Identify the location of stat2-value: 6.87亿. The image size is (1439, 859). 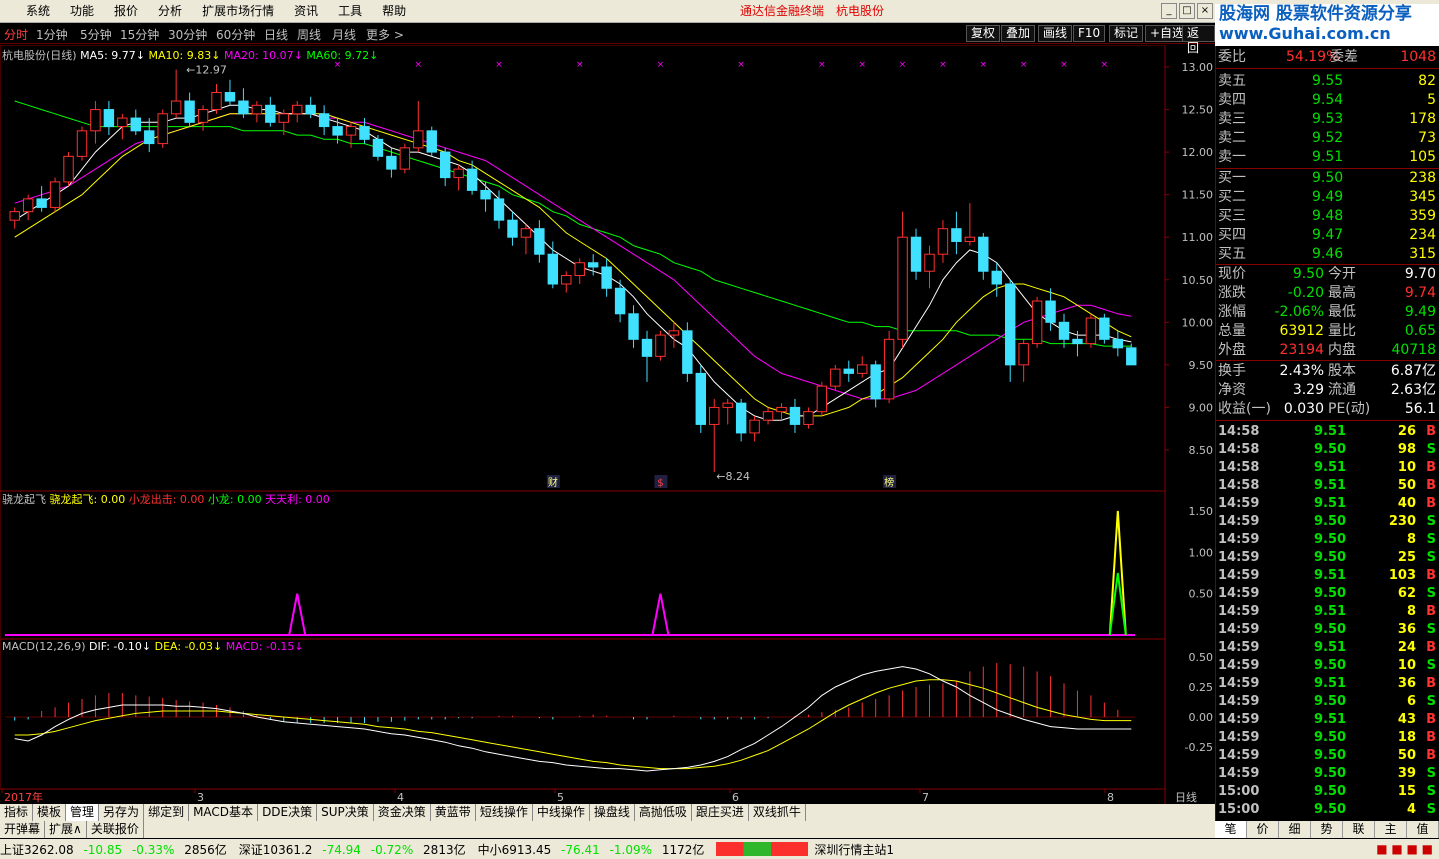
(1413, 371).